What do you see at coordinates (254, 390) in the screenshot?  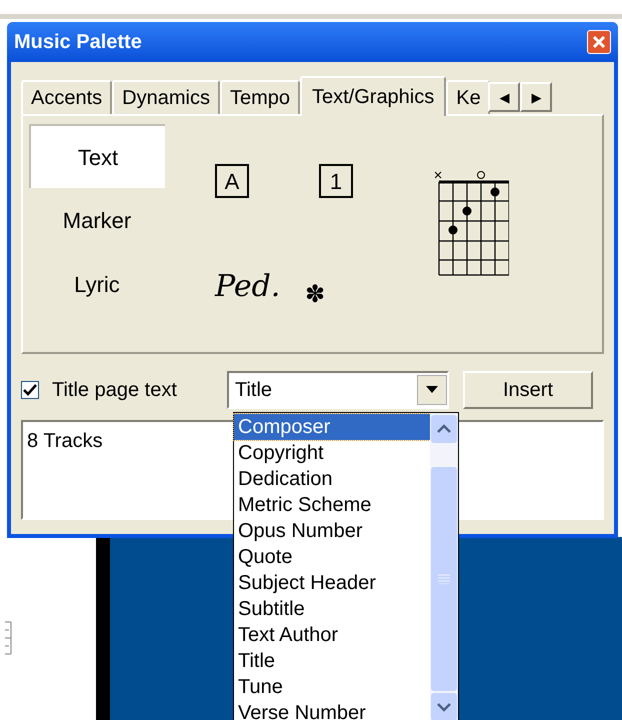 I see `combo-value: Title` at bounding box center [254, 390].